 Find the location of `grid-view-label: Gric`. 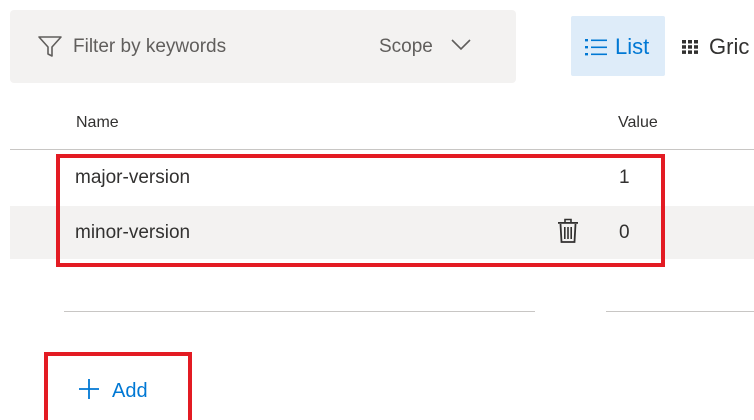

grid-view-label: Gric is located at coordinates (729, 46).